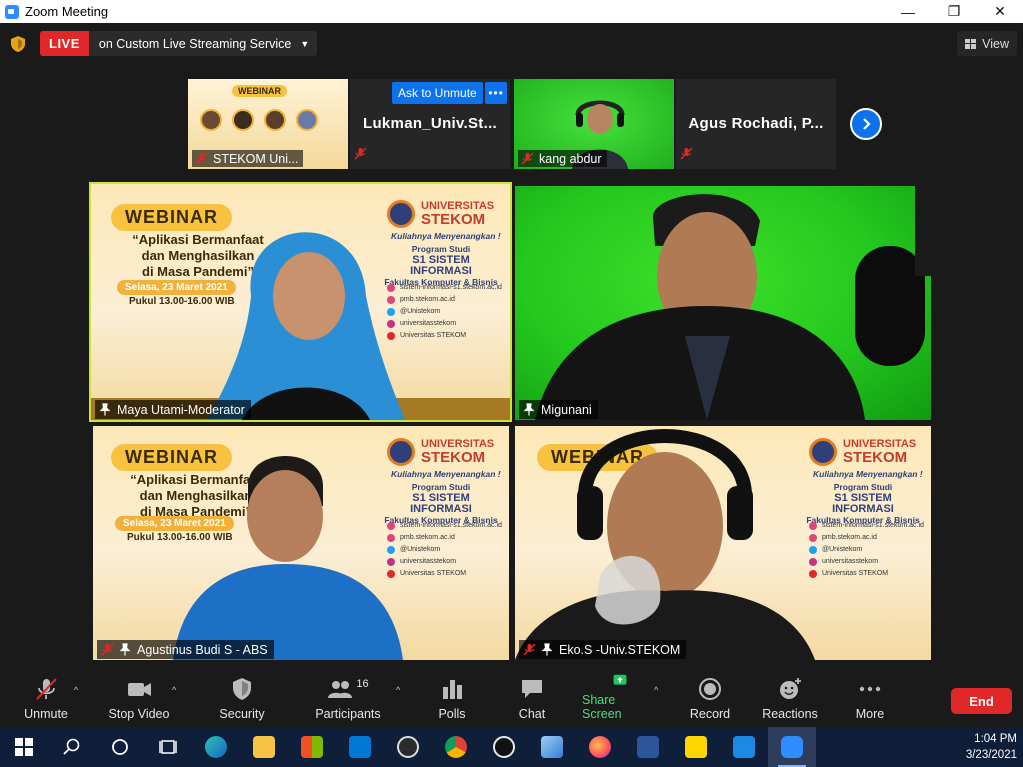 The image size is (1023, 767). Describe the element at coordinates (532, 689) in the screenshot. I see `chat-icon` at that location.